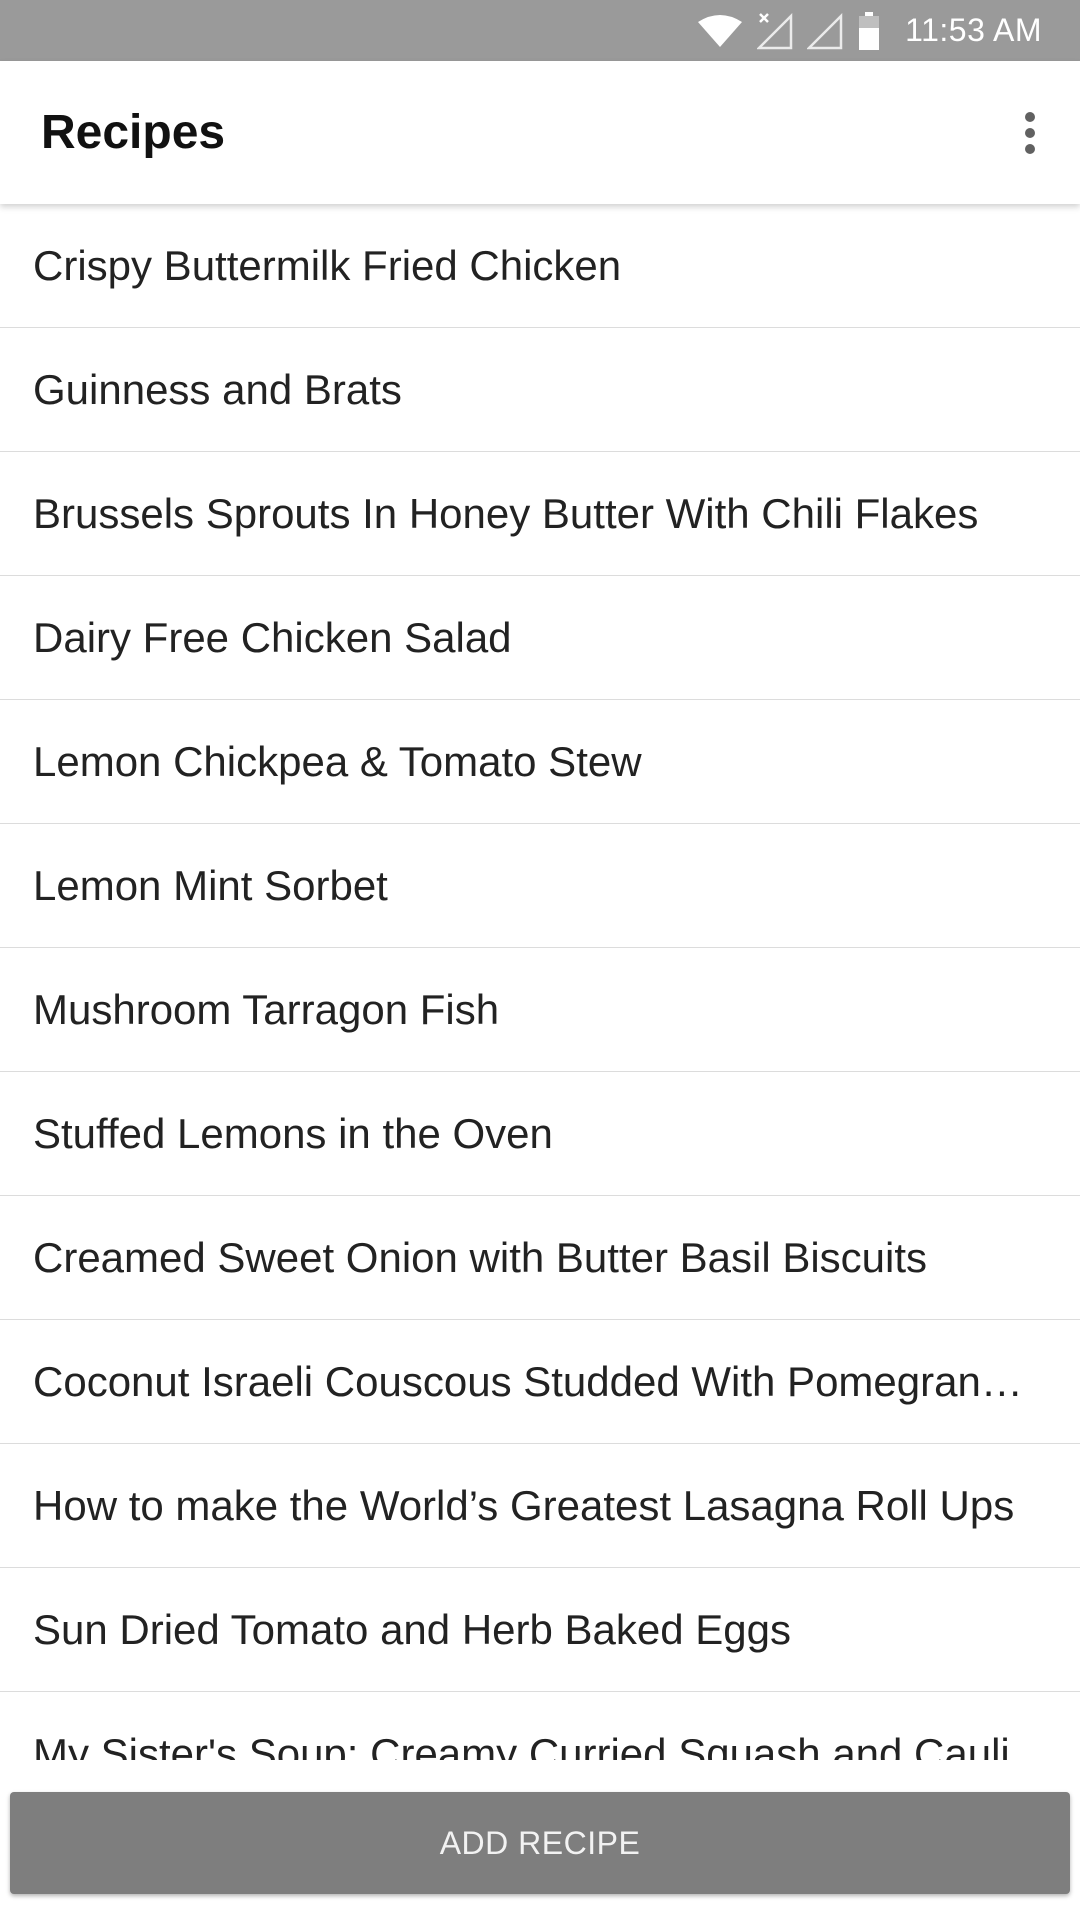  I want to click on list-item: Guinness and Brats, so click(540, 390).